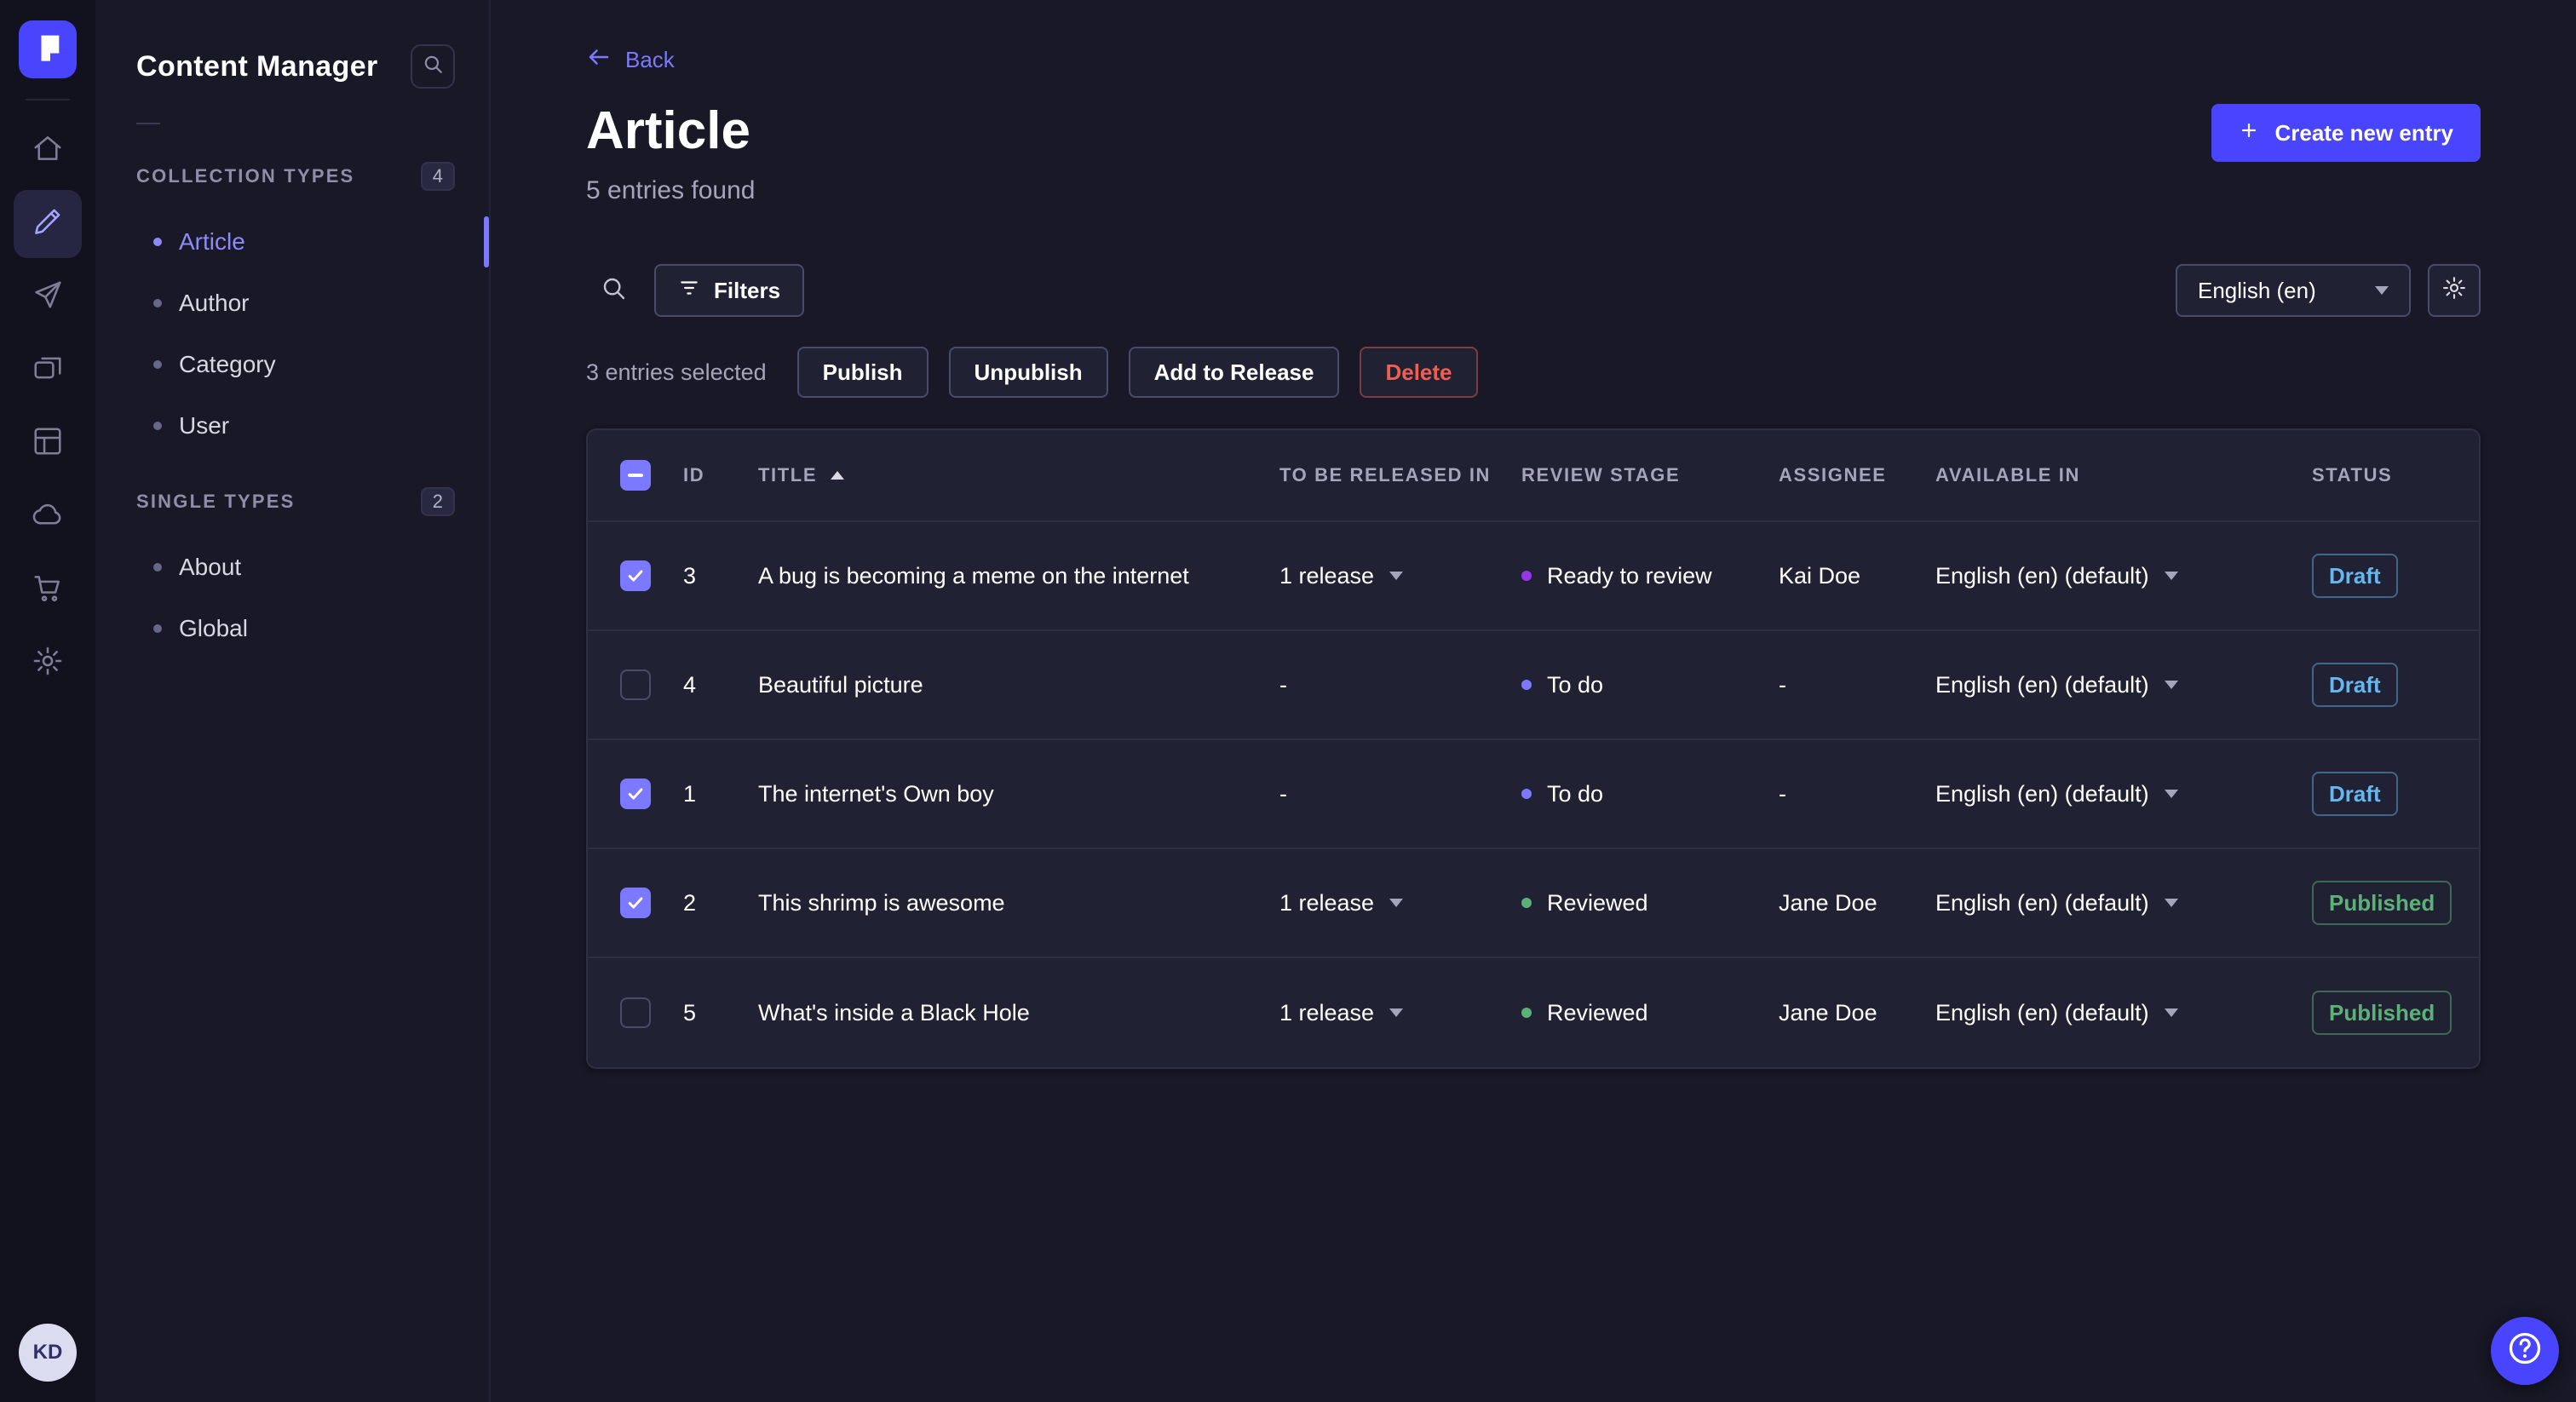 Image resolution: width=2576 pixels, height=1402 pixels. What do you see at coordinates (720, 475) in the screenshot?
I see `column-header-id: ID` at bounding box center [720, 475].